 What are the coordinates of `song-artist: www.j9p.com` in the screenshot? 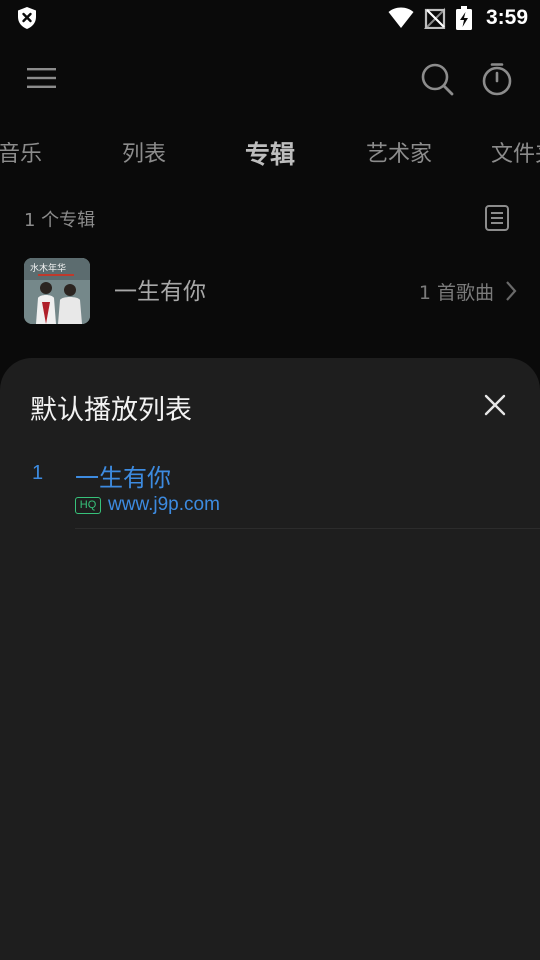 It's located at (164, 504).